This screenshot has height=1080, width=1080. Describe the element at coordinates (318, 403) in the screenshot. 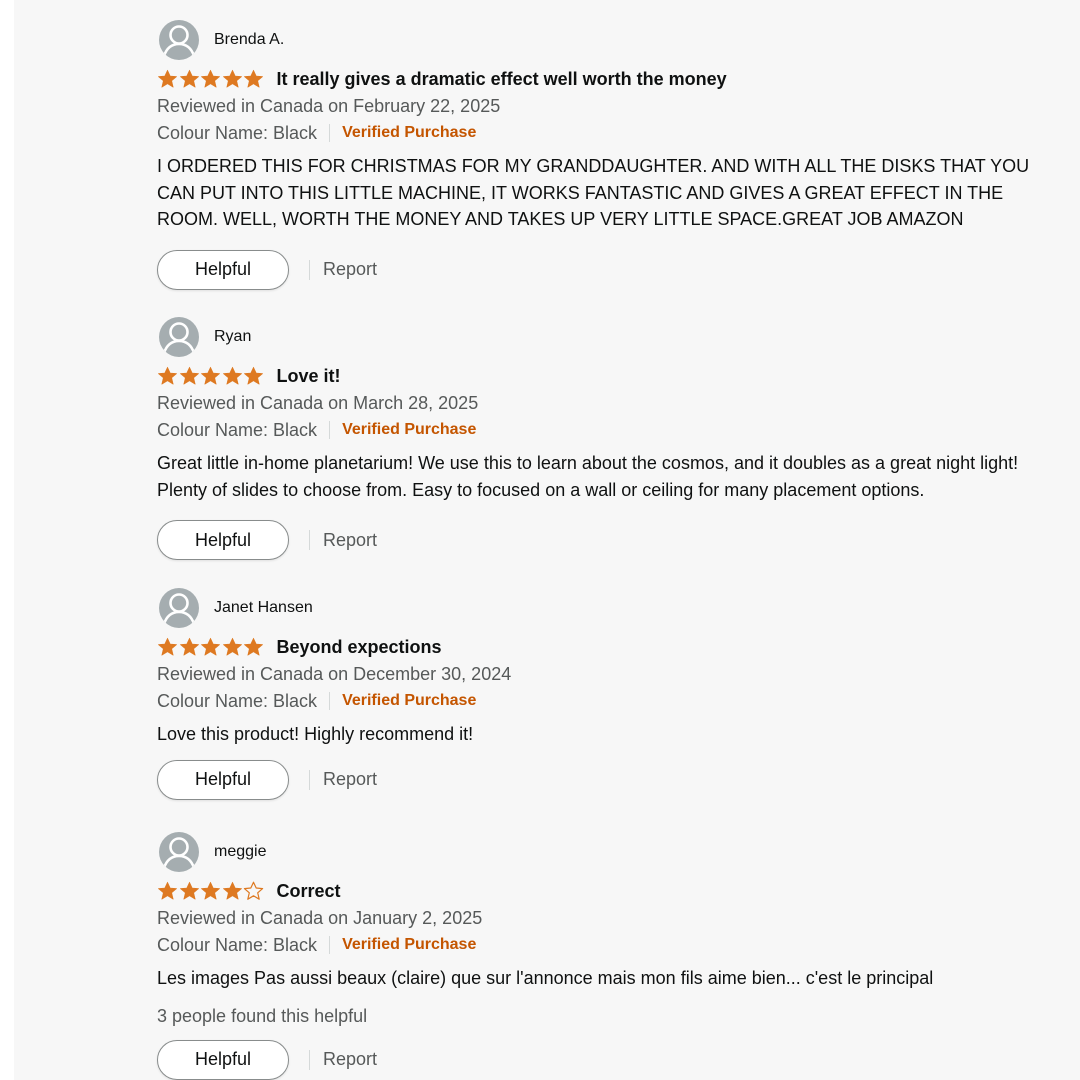

I see `review-date: Reviewed in Canada on March 28, 2025` at that location.